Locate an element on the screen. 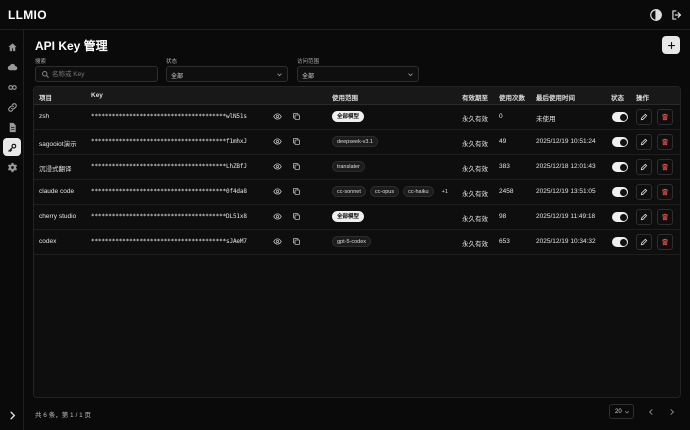  scope-tag-more: +1 is located at coordinates (445, 191).